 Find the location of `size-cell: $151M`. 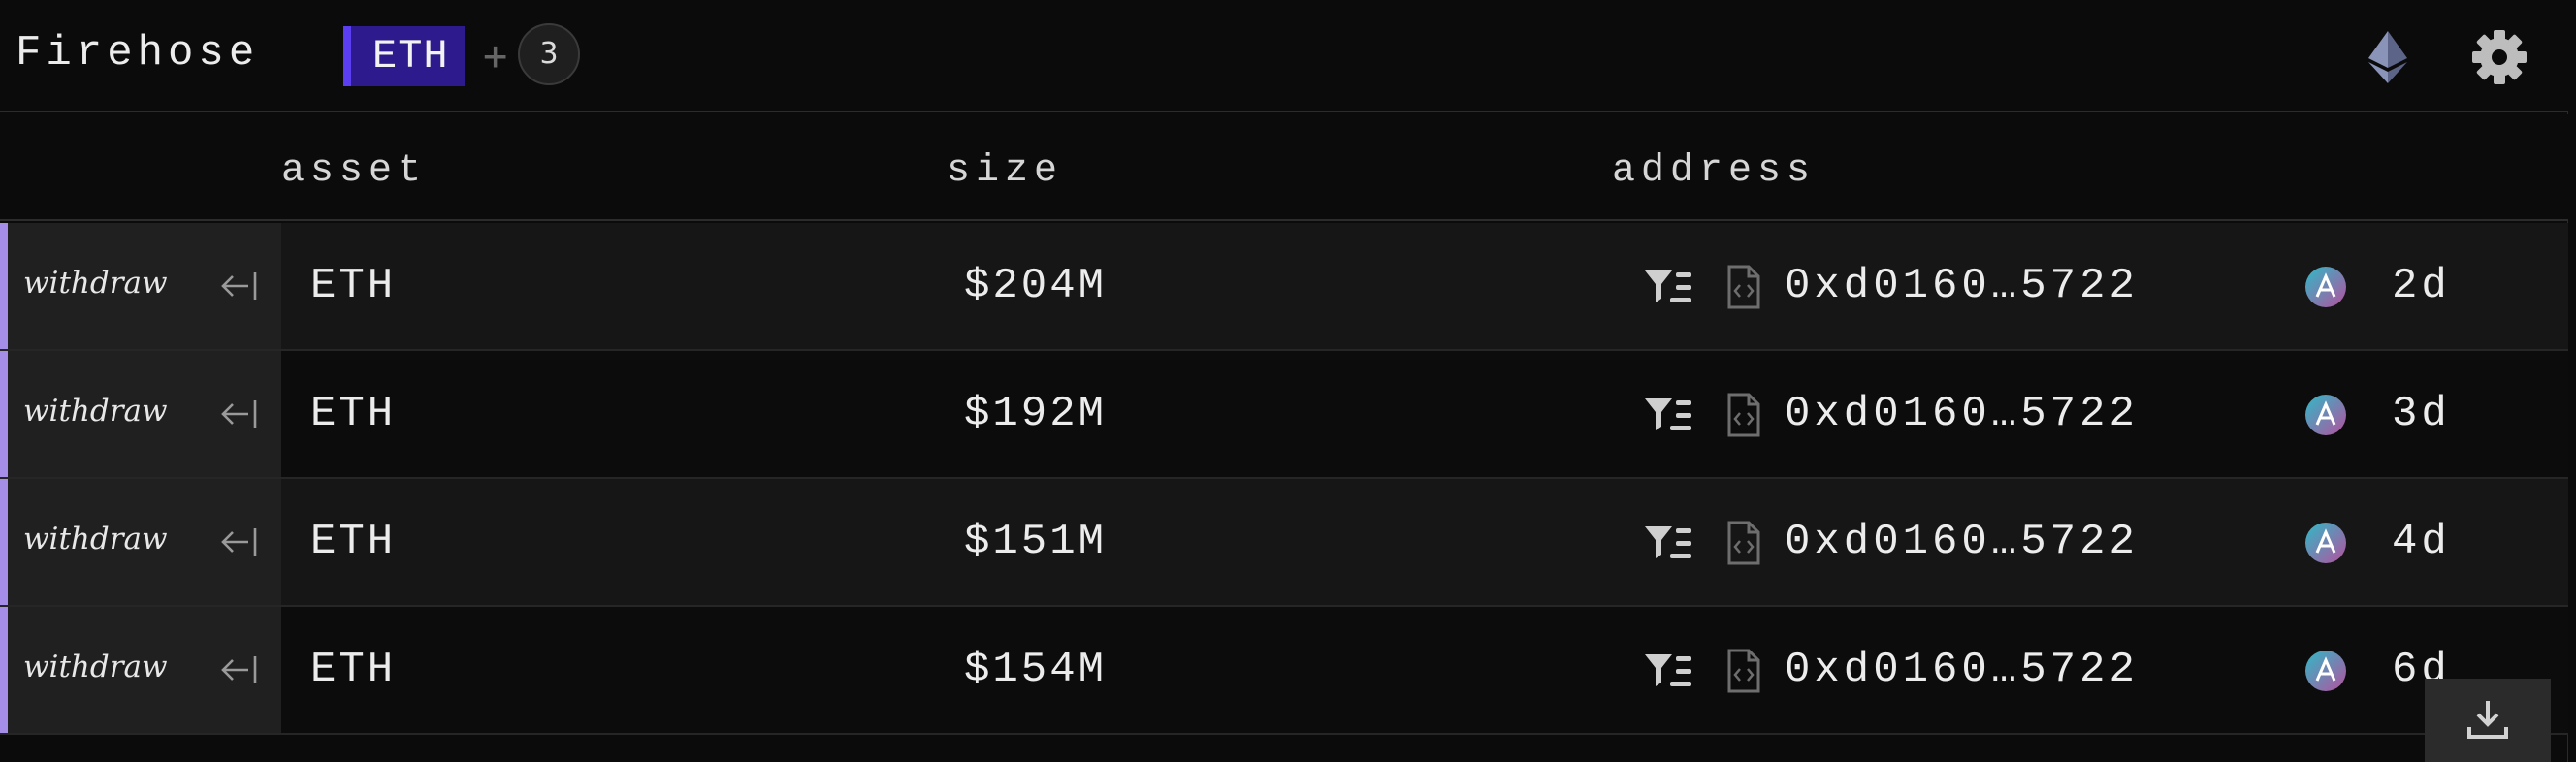

size-cell: $151M is located at coordinates (1036, 542).